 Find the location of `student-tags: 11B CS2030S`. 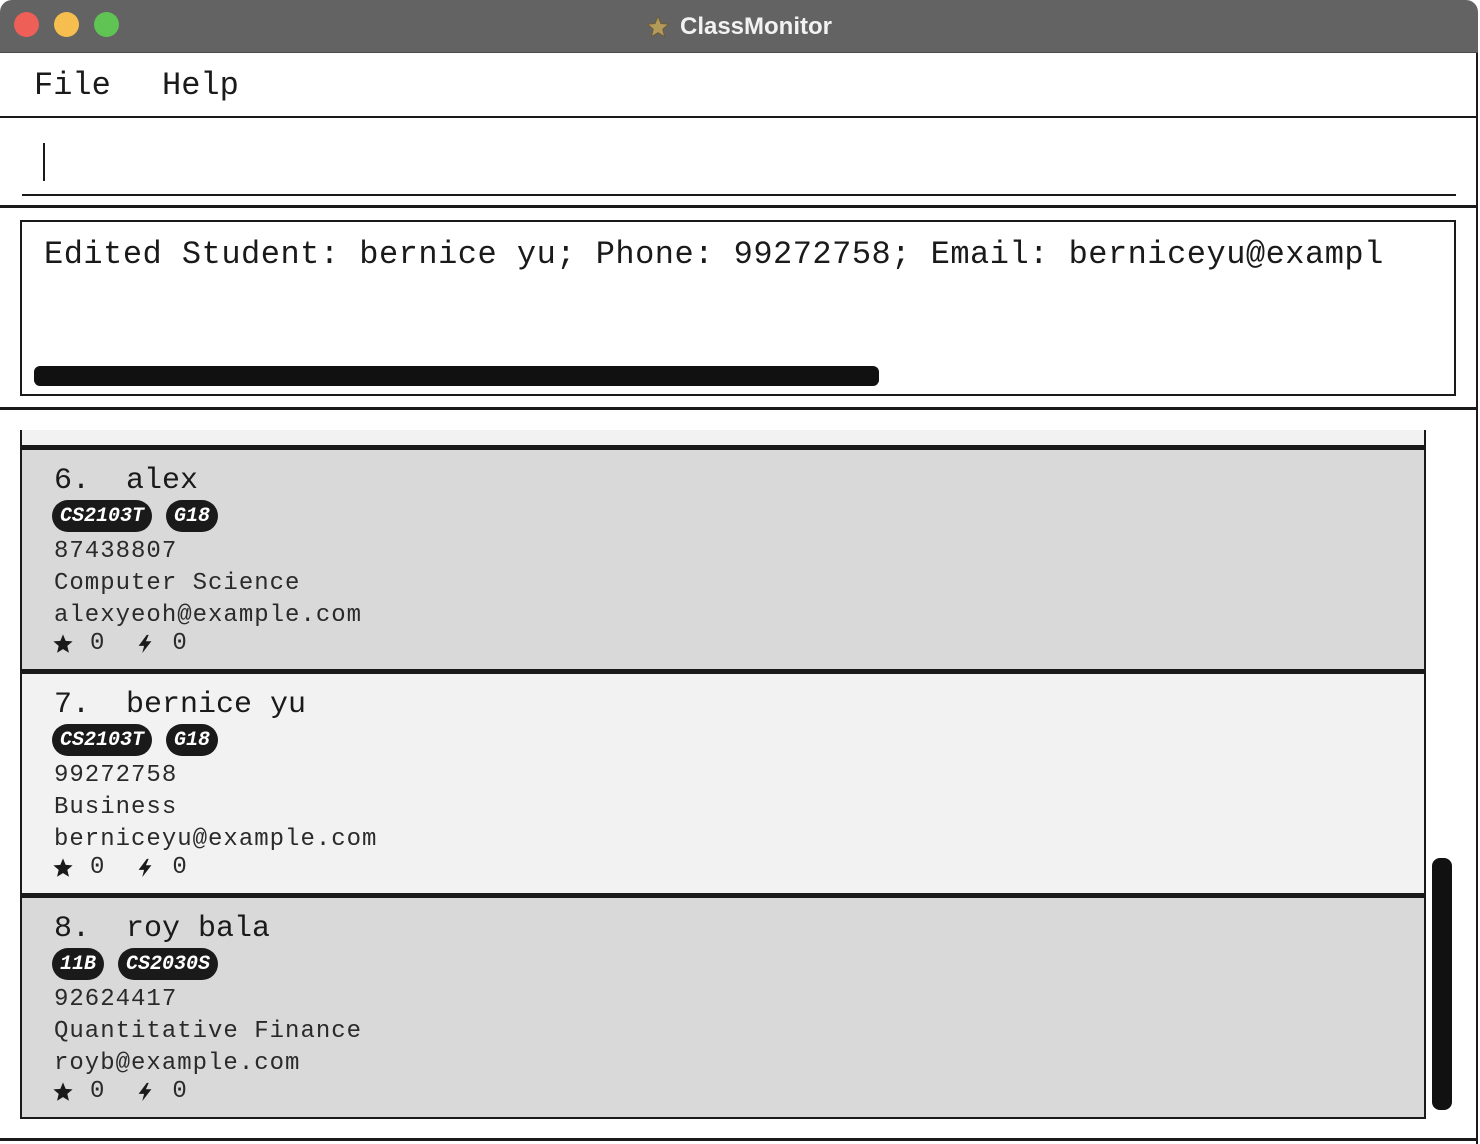

student-tags: 11B CS2030S is located at coordinates (135, 964).